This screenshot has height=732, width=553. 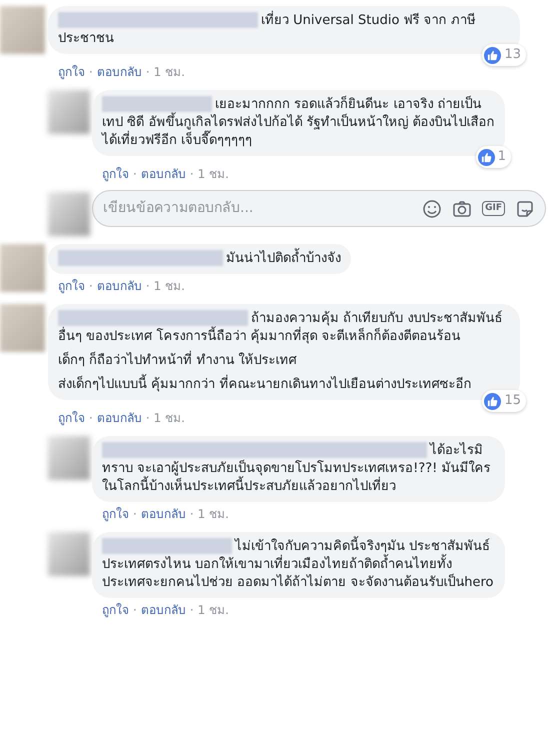 I want to click on comment-text: มันน่าไปติดถ้ำบ้างจัง, so click(x=199, y=259).